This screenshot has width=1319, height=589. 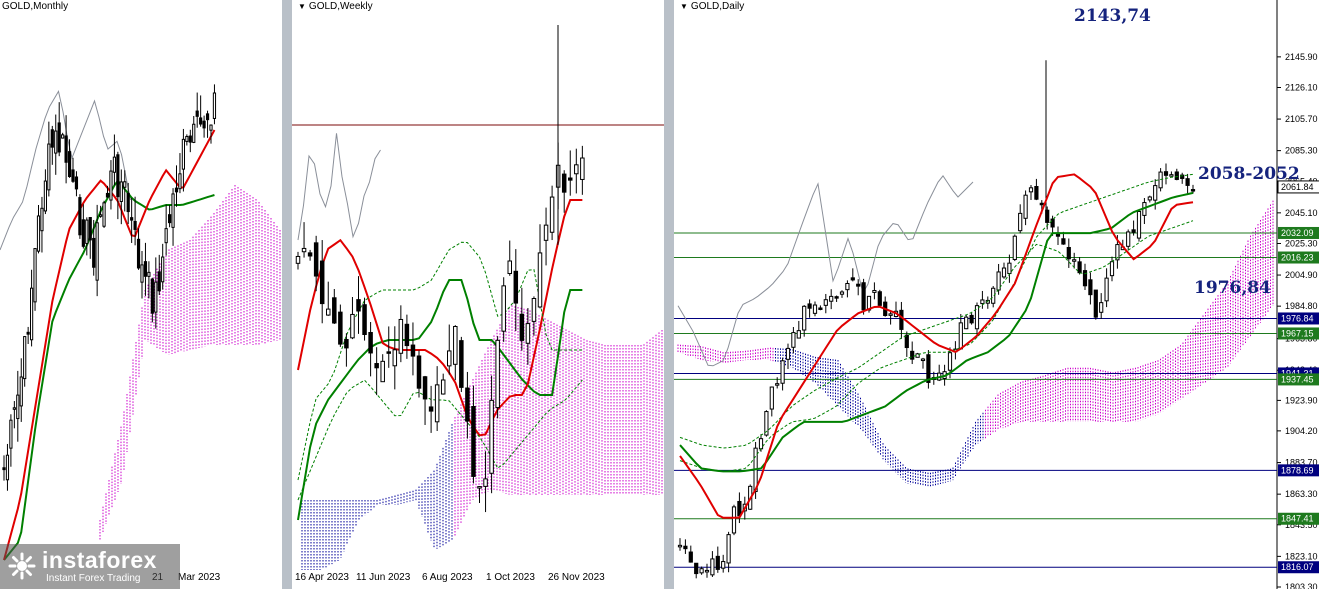 I want to click on weekly-chart-title: ▼ GOLD,Weekly, so click(x=335, y=6).